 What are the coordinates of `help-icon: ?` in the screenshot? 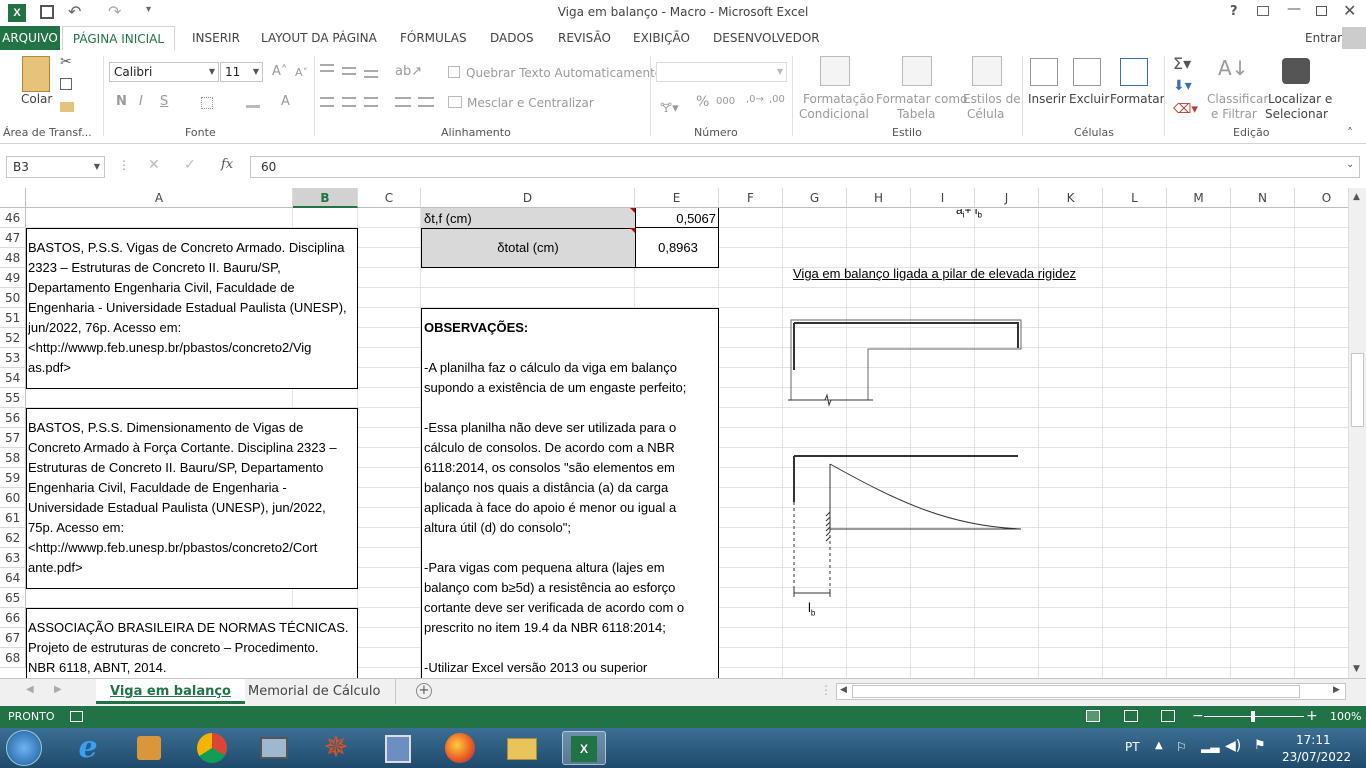 It's located at (1234, 11).